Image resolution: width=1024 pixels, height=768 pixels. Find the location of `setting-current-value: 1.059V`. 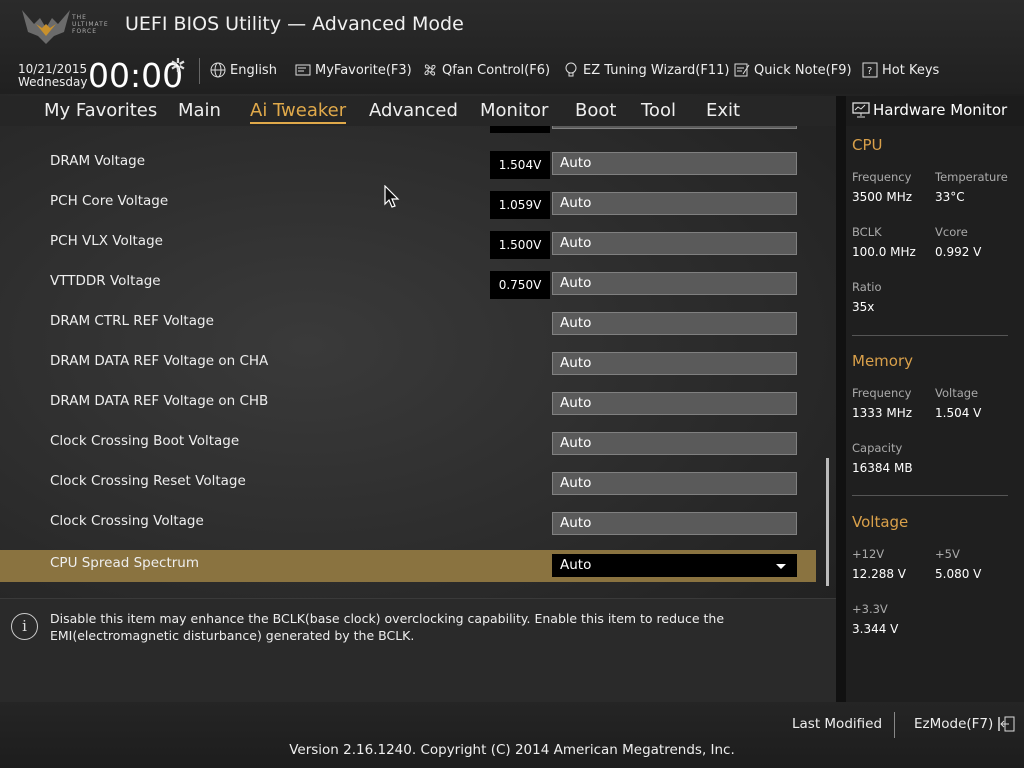

setting-current-value: 1.059V is located at coordinates (520, 205).